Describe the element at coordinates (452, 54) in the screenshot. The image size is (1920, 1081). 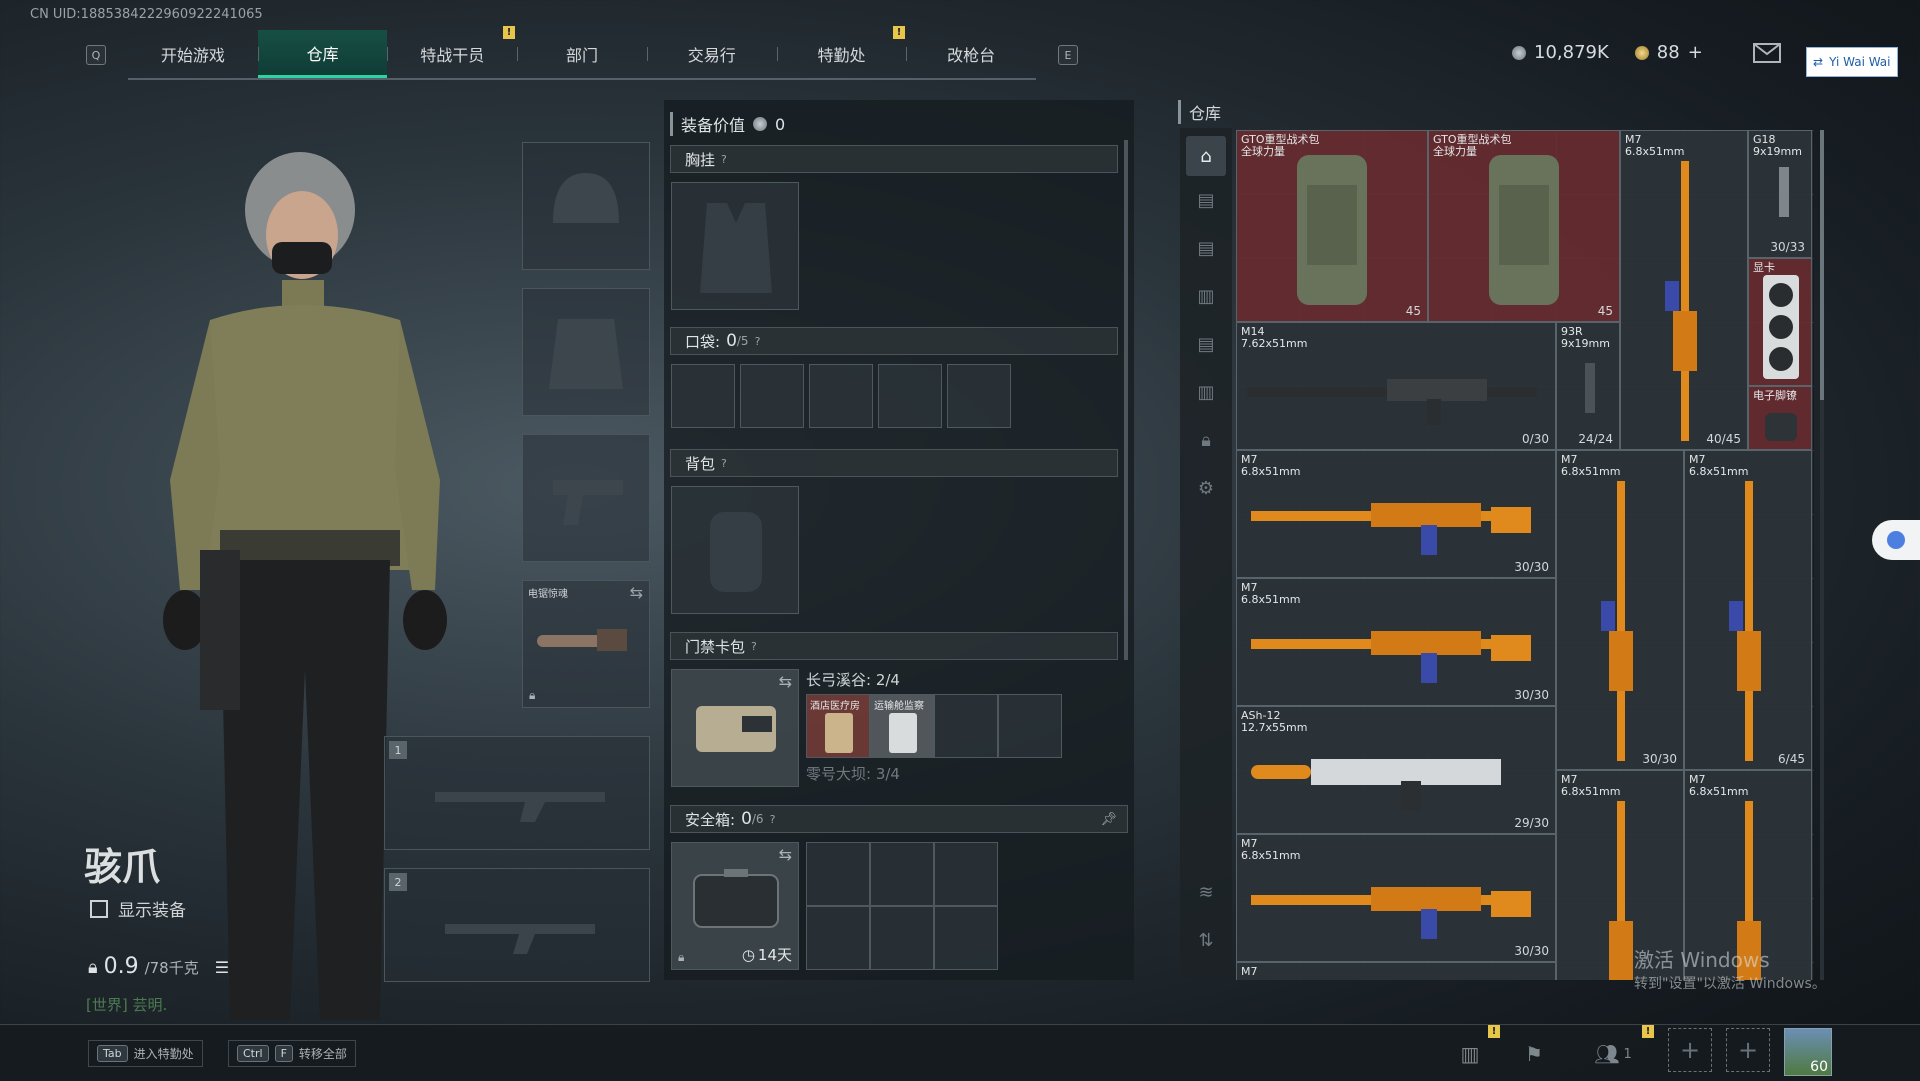
I see `tab-operators: 特战干员` at that location.